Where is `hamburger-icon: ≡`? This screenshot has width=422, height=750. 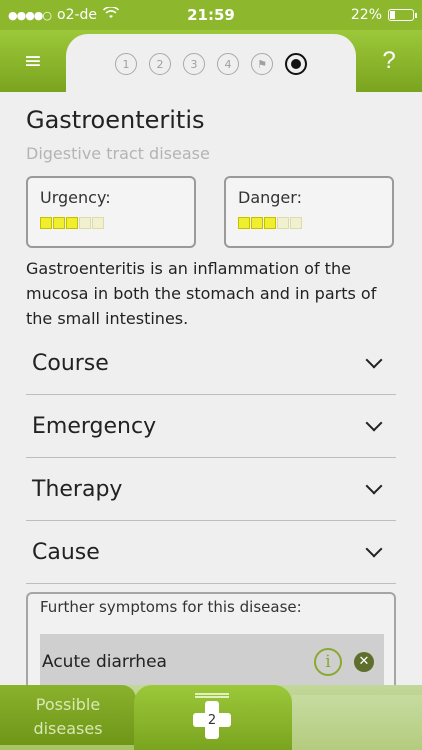 hamburger-icon: ≡ is located at coordinates (33, 61).